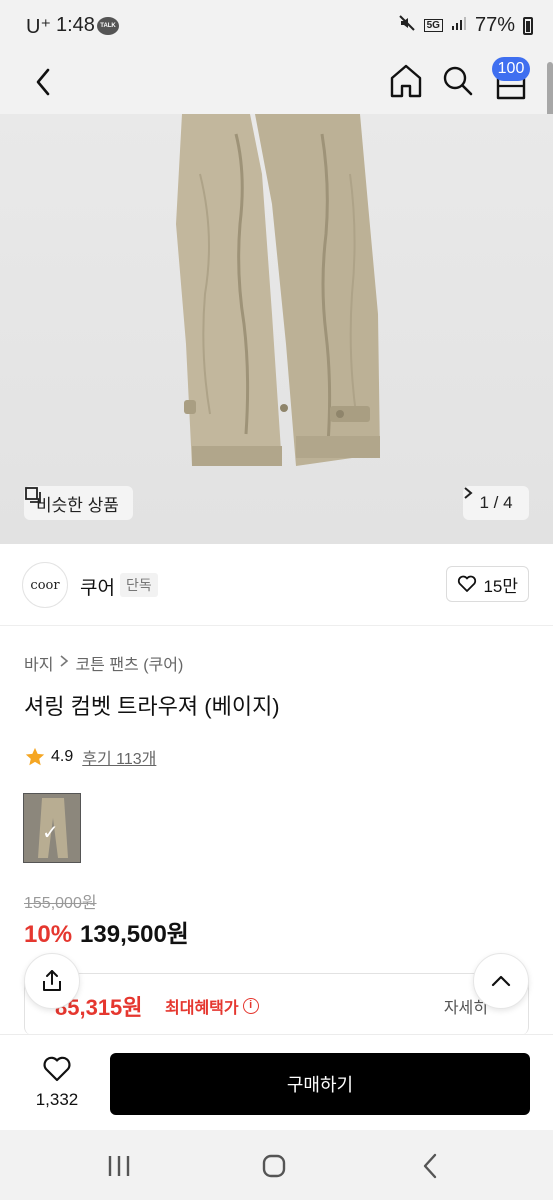  I want to click on system-nav-bar, so click(276, 1165).